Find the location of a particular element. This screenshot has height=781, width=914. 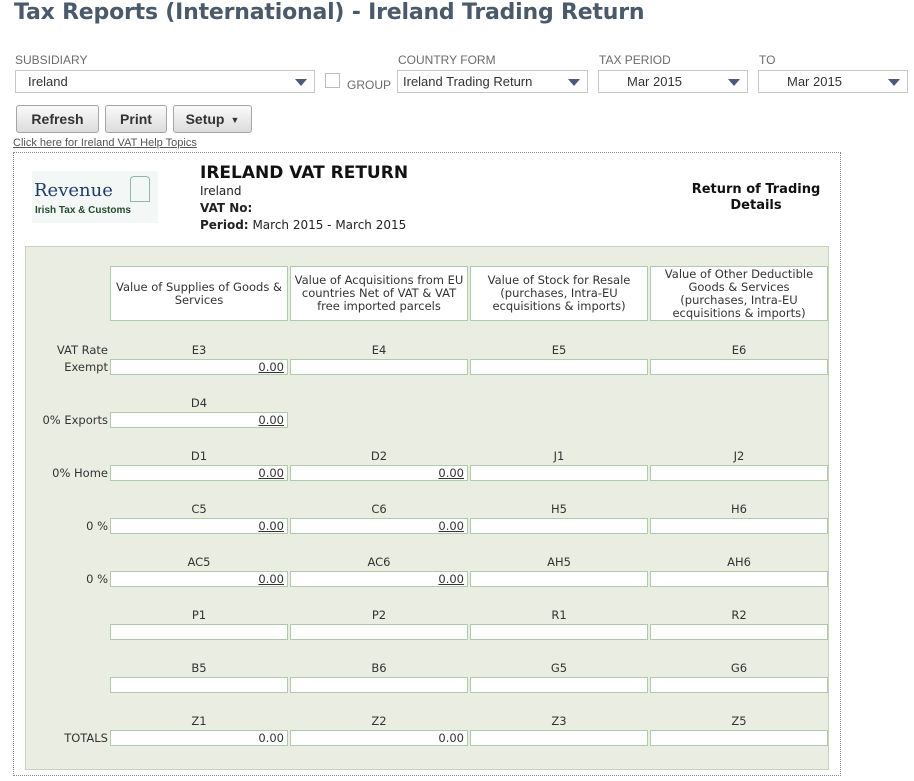

box-code: Z2 is located at coordinates (379, 721).